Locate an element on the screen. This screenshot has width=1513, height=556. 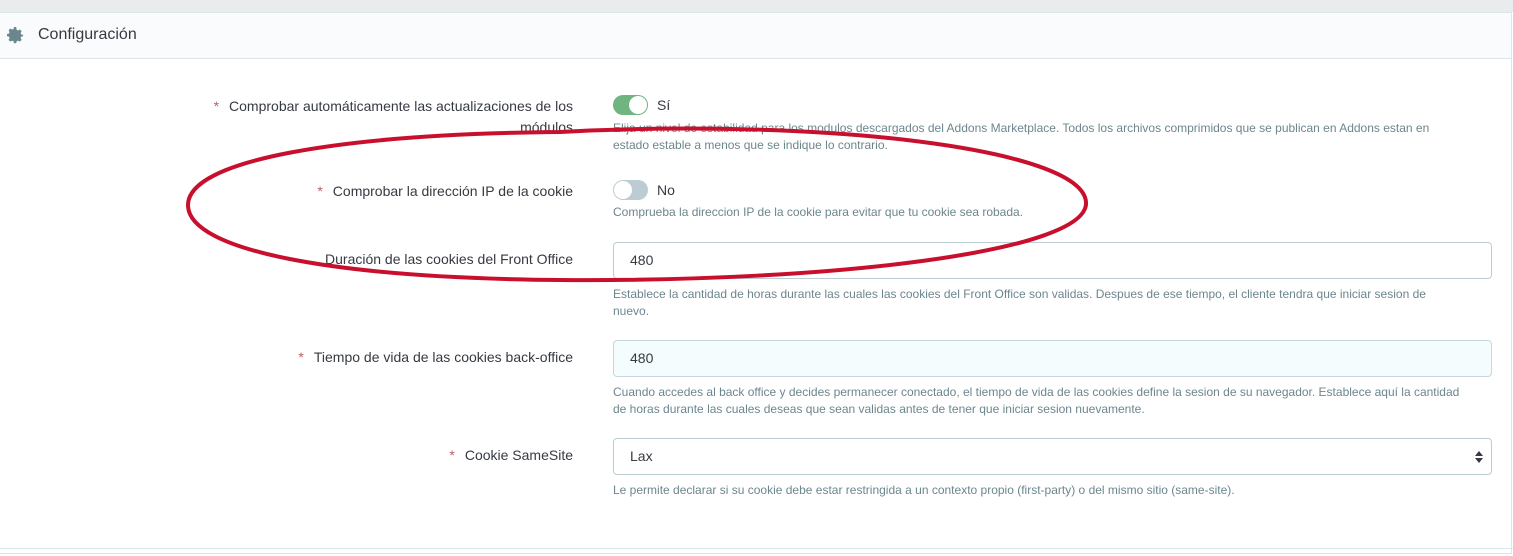
samesite-select: Lax is located at coordinates (1052, 456).